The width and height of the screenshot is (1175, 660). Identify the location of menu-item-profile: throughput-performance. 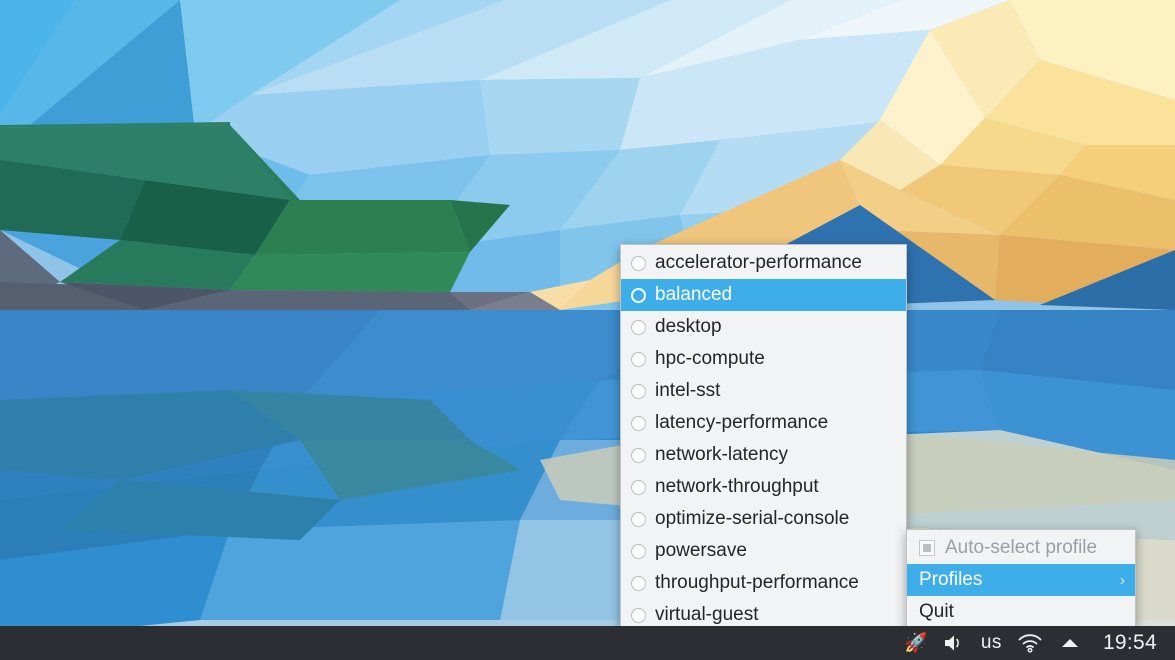
(763, 583).